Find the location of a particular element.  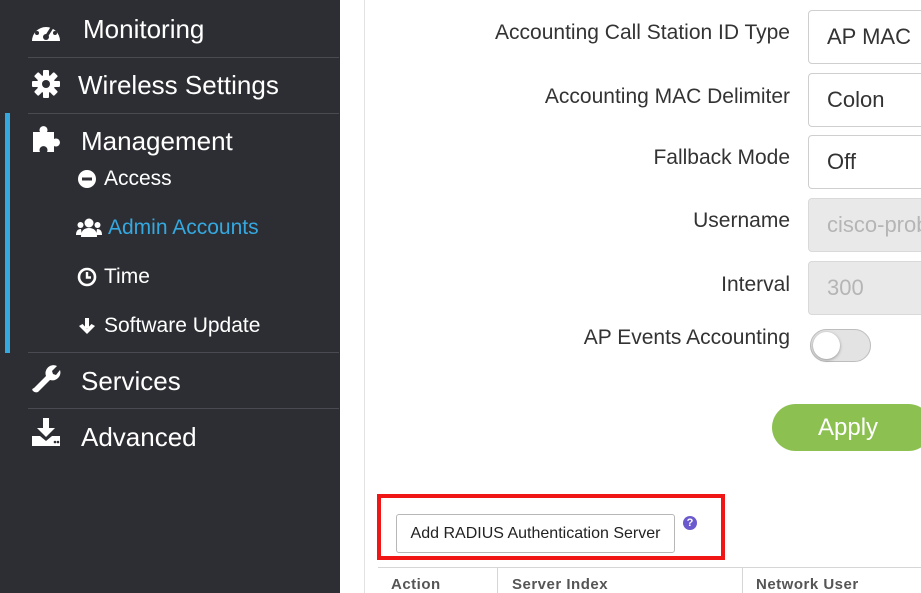

radius-server-table-header: Action Server Index Network User is located at coordinates (649, 580).